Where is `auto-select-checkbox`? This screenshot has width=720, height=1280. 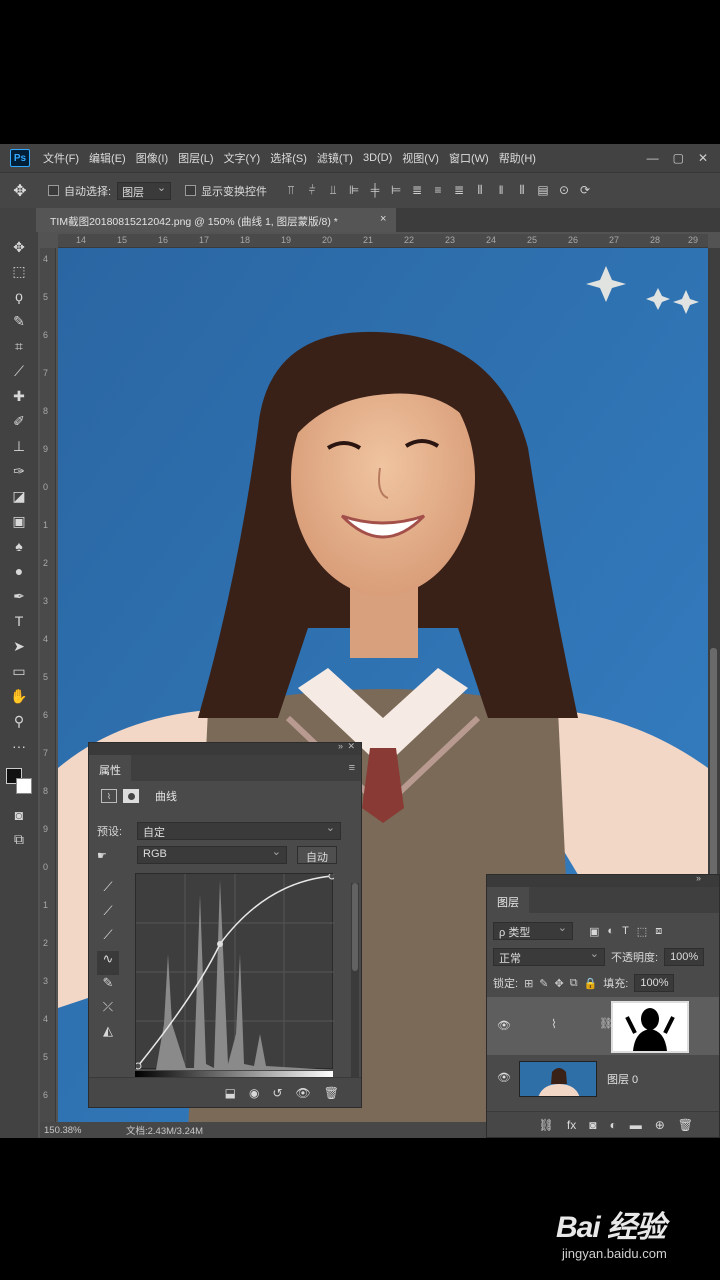
auto-select-checkbox is located at coordinates (53, 190).